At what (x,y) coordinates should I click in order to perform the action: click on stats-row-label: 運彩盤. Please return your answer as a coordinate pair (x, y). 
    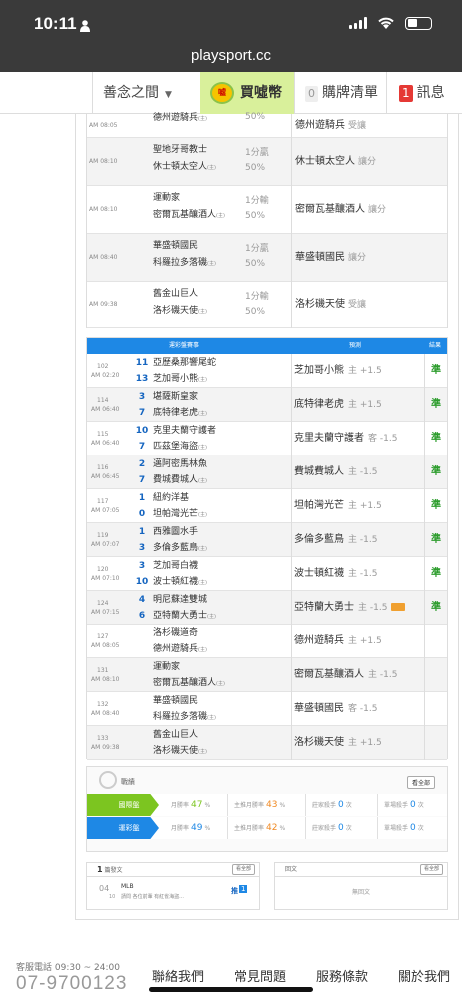
    Looking at the image, I should click on (123, 828).